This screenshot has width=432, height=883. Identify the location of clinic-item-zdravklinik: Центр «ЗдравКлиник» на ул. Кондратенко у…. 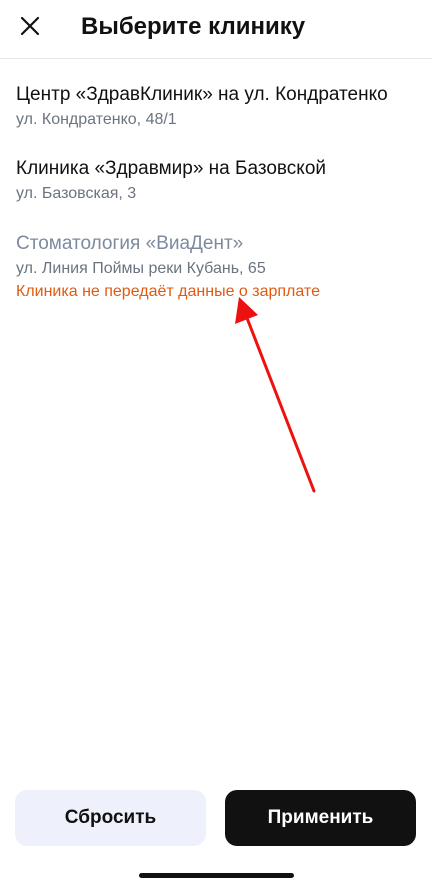
(216, 106).